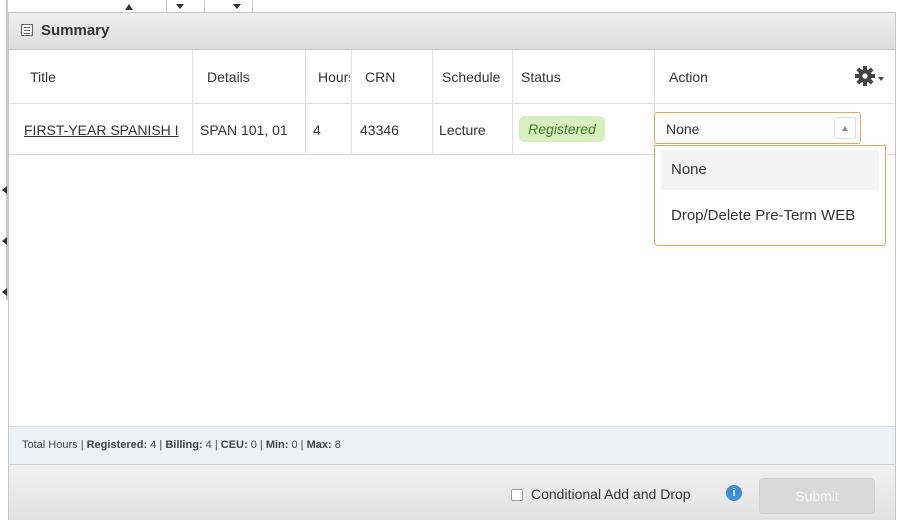  I want to click on course-hours: 4, so click(317, 130).